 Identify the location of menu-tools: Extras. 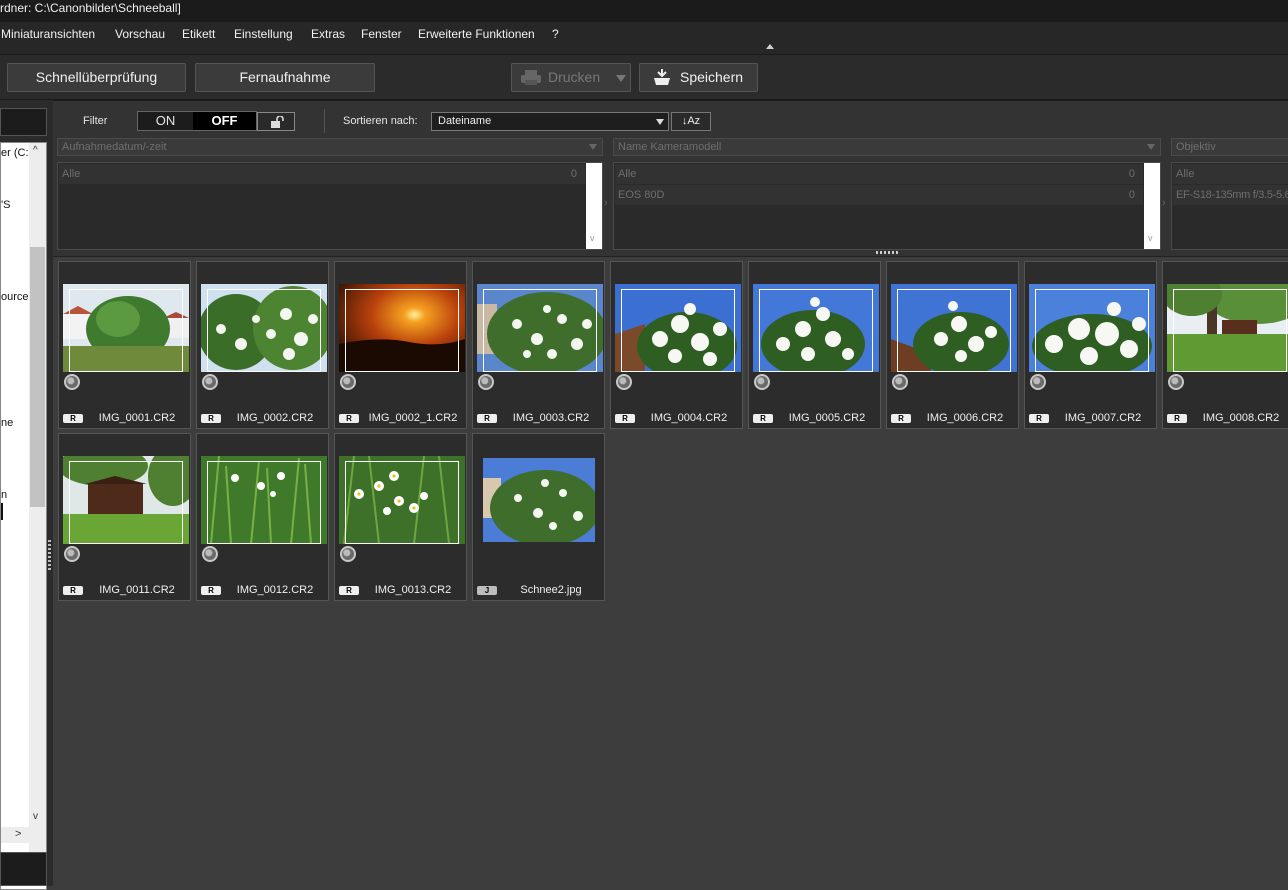
(328, 34).